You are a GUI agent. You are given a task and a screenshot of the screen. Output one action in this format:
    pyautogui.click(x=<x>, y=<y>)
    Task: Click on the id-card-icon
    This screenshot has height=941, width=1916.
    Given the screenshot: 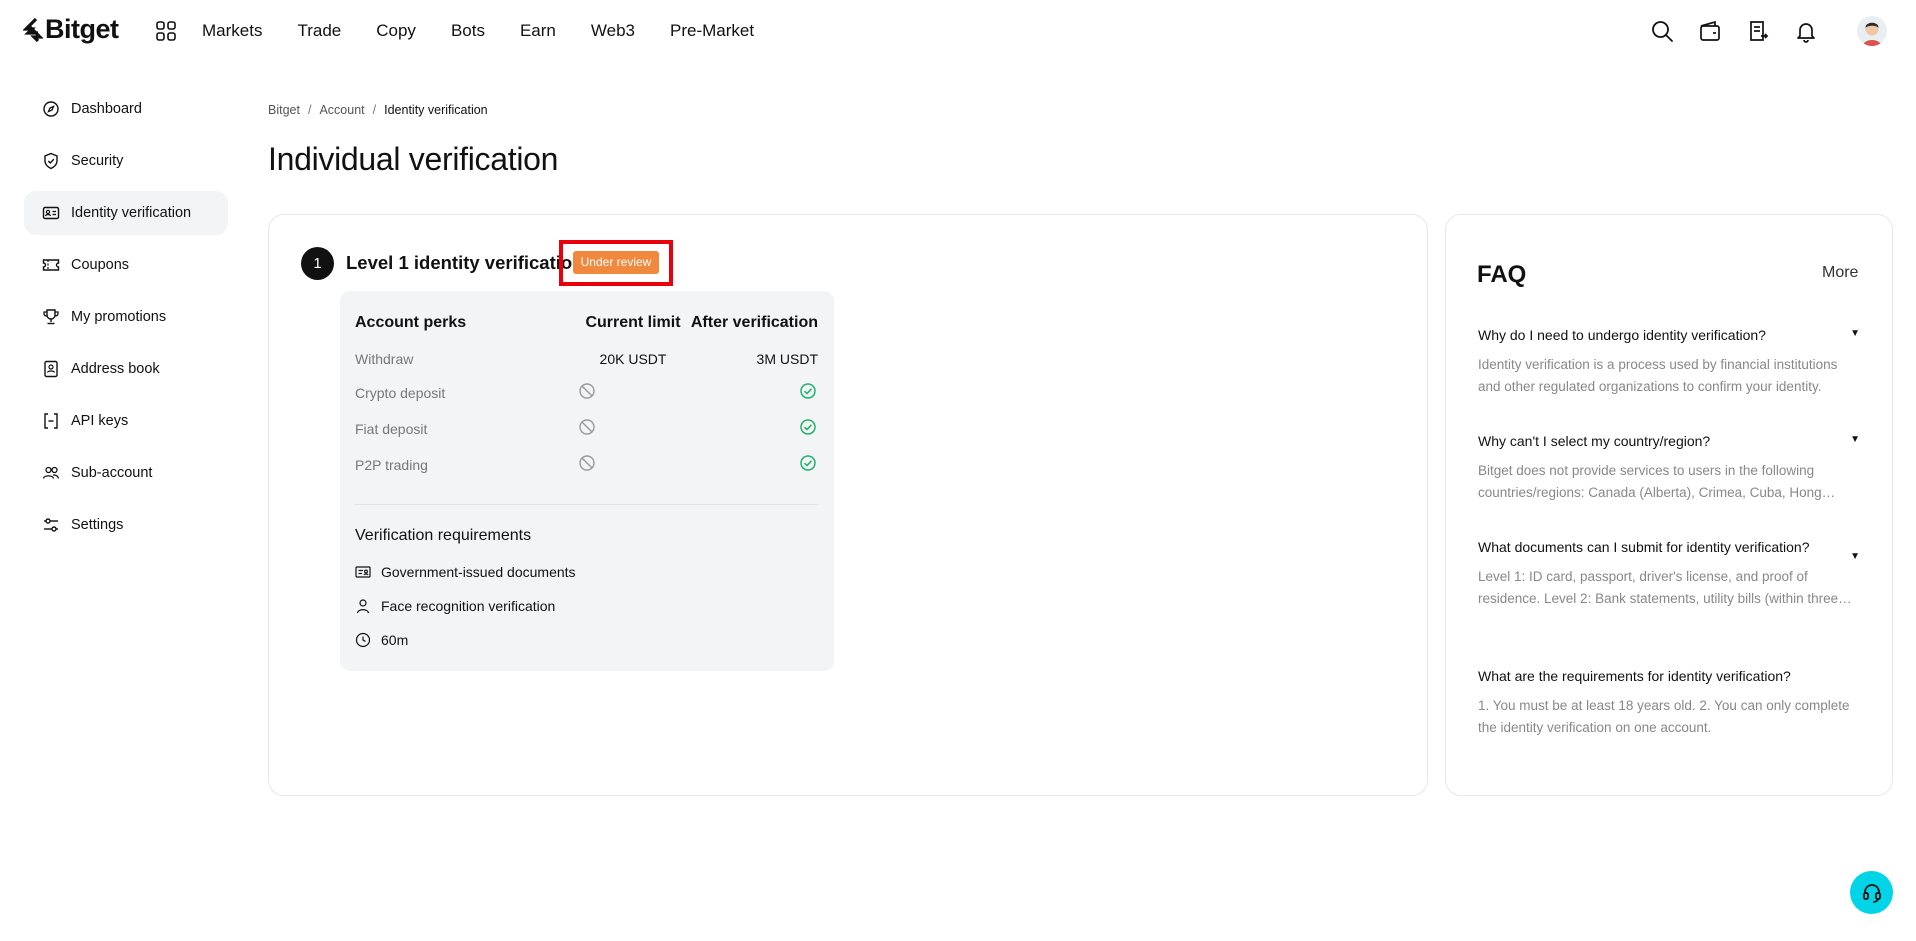 What is the action you would take?
    pyautogui.click(x=51, y=213)
    